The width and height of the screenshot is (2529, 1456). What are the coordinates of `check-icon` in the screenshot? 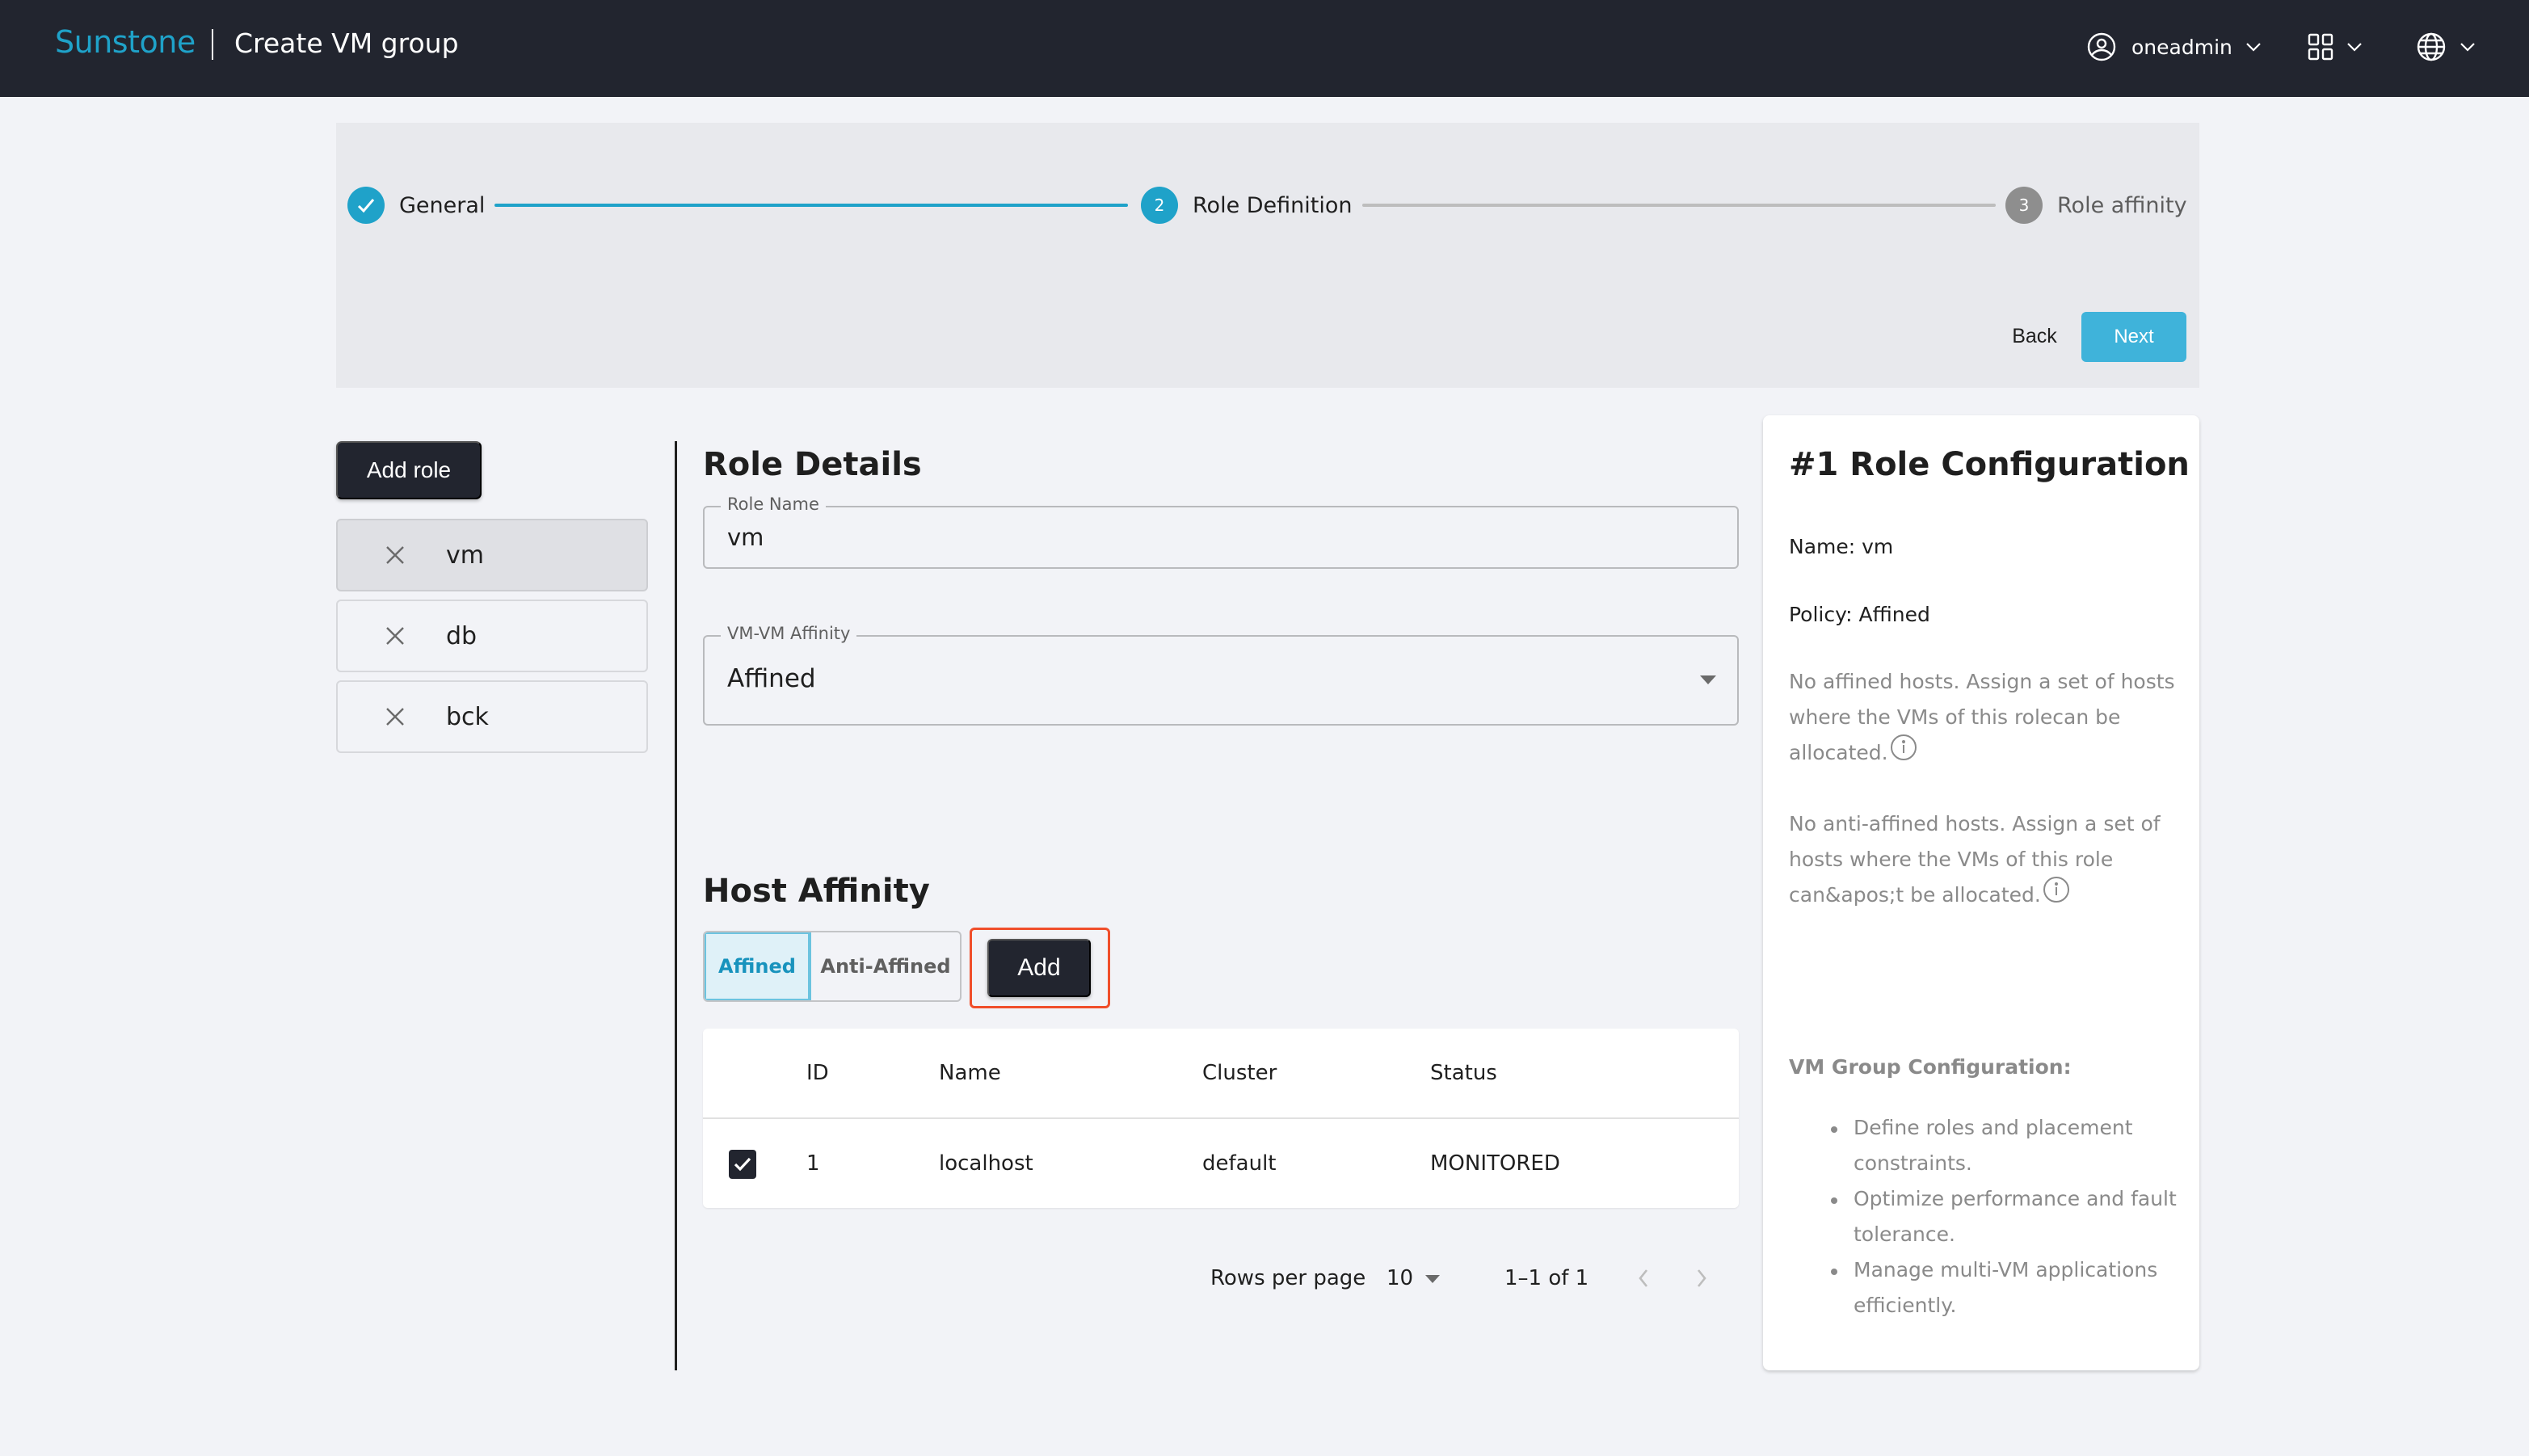 It's located at (366, 206).